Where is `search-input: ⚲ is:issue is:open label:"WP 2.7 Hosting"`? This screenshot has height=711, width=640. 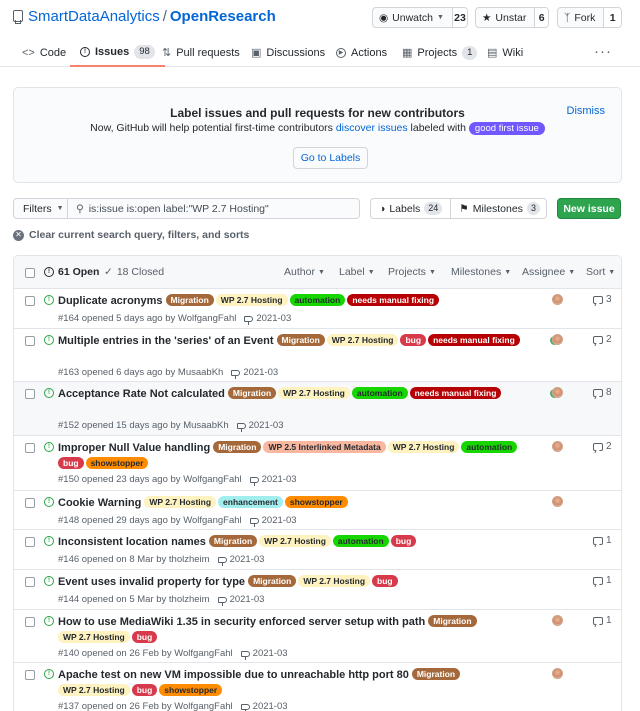 search-input: ⚲ is:issue is:open label:"WP 2.7 Hosting" is located at coordinates (214, 208).